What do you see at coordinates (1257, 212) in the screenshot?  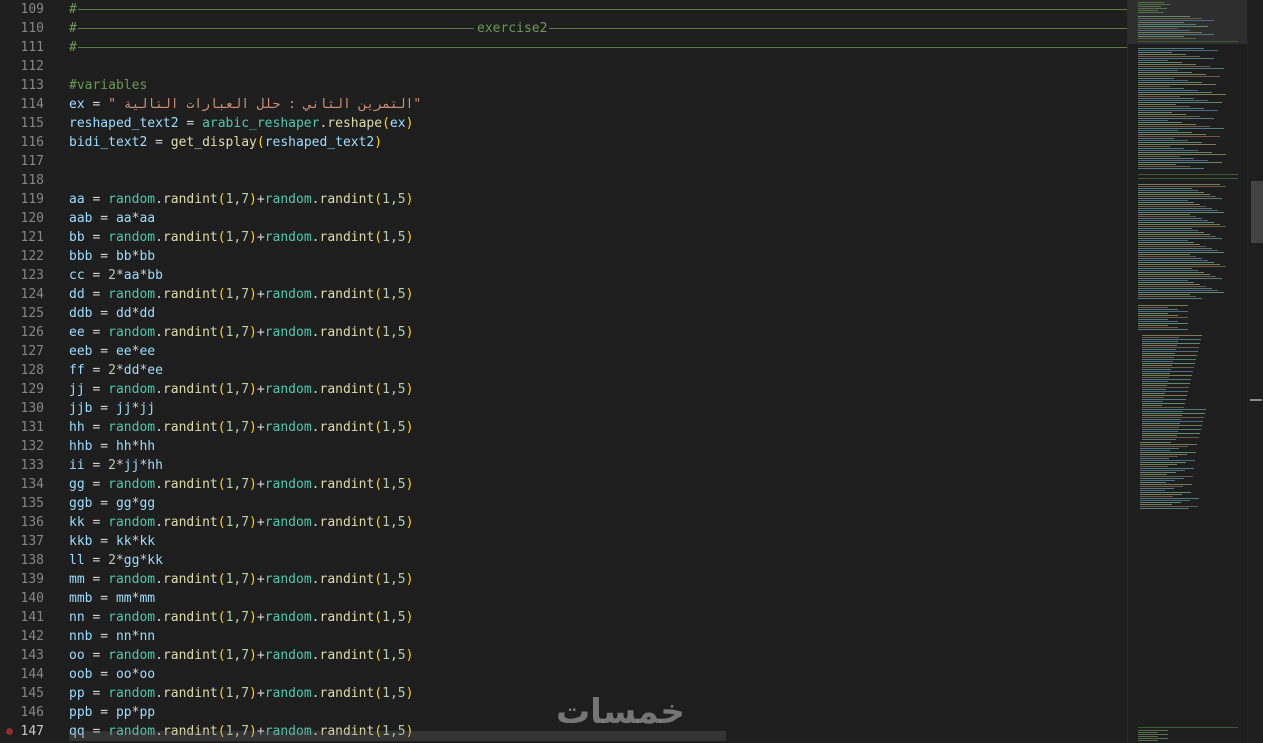 I see `scrollbar-thumb` at bounding box center [1257, 212].